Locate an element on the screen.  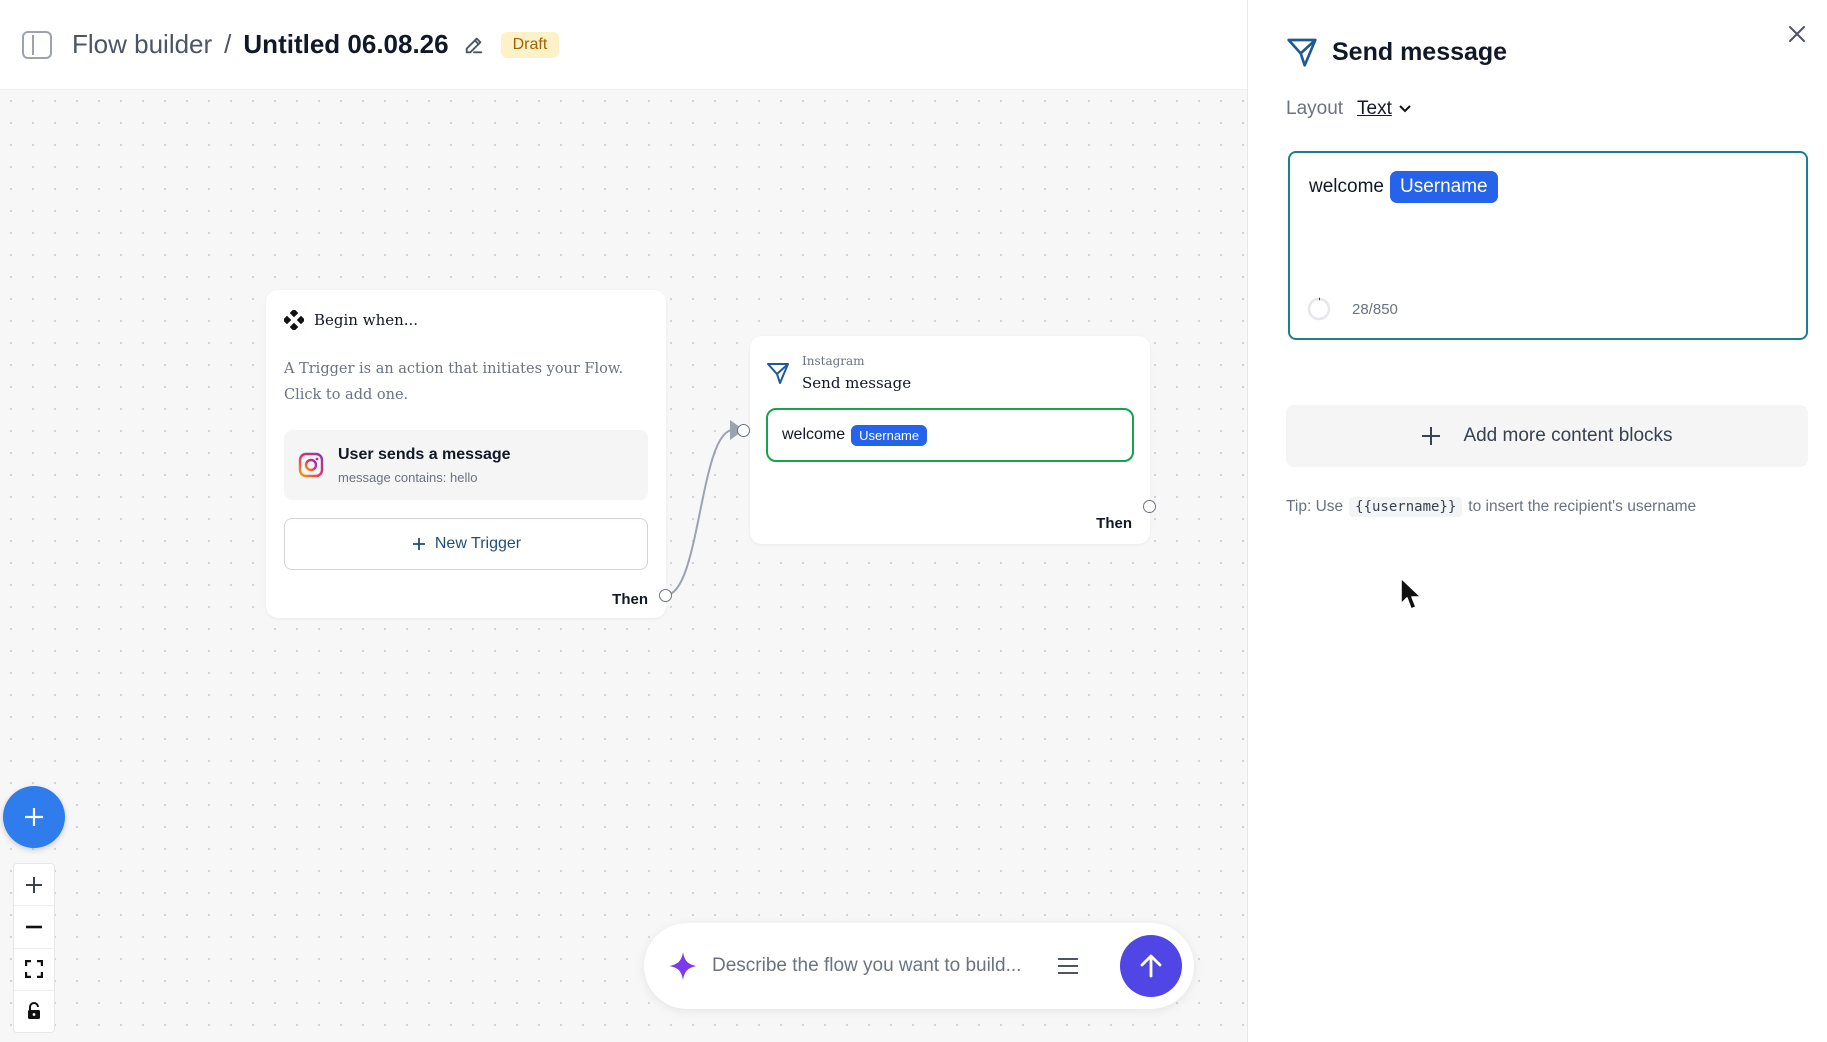
zoom-controls is located at coordinates (34, 948).